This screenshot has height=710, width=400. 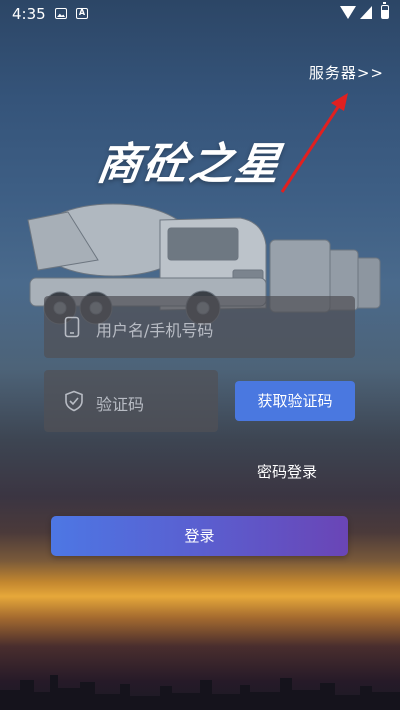 I want to click on login-button: 登录, so click(x=199, y=536).